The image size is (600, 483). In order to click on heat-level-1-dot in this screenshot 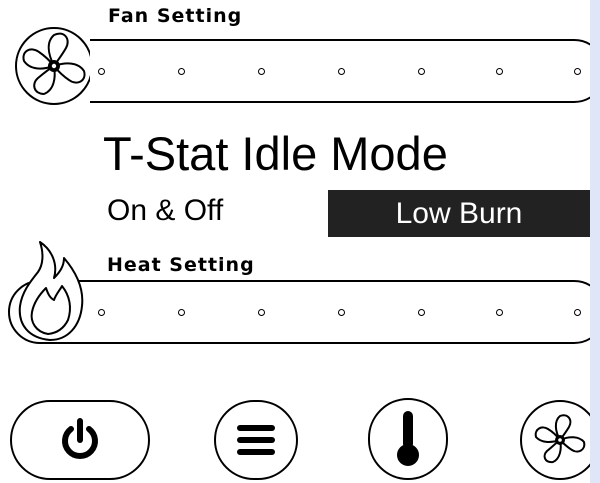, I will do `click(101, 312)`.